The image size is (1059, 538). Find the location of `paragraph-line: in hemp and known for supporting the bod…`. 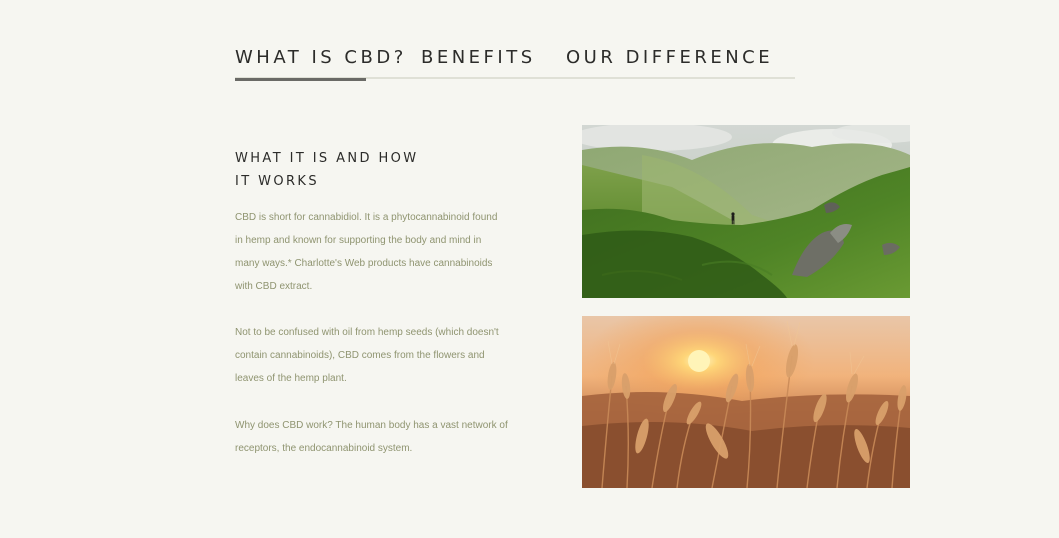

paragraph-line: in hemp and known for supporting the bod… is located at coordinates (358, 240).